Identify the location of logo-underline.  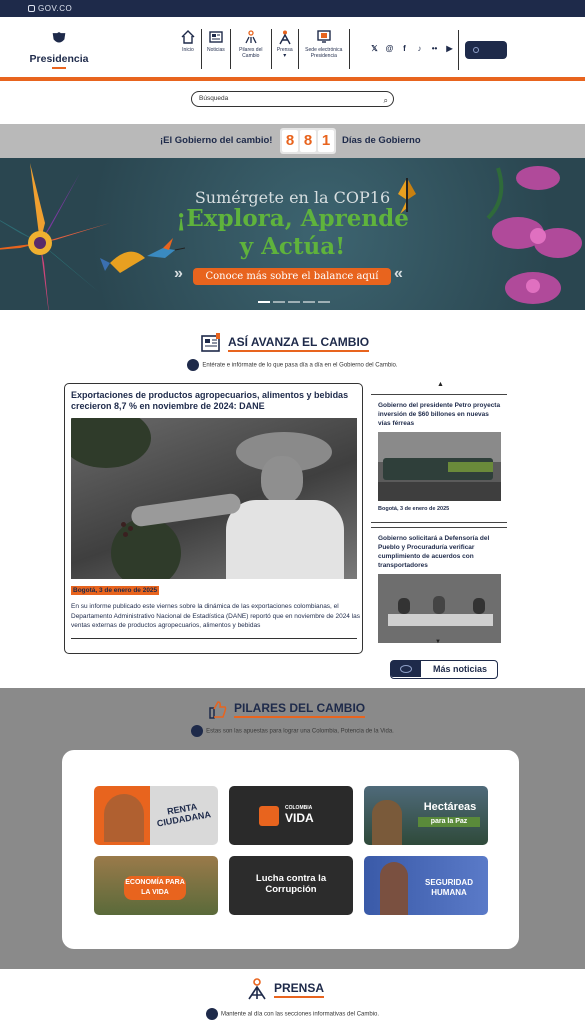
(59, 68).